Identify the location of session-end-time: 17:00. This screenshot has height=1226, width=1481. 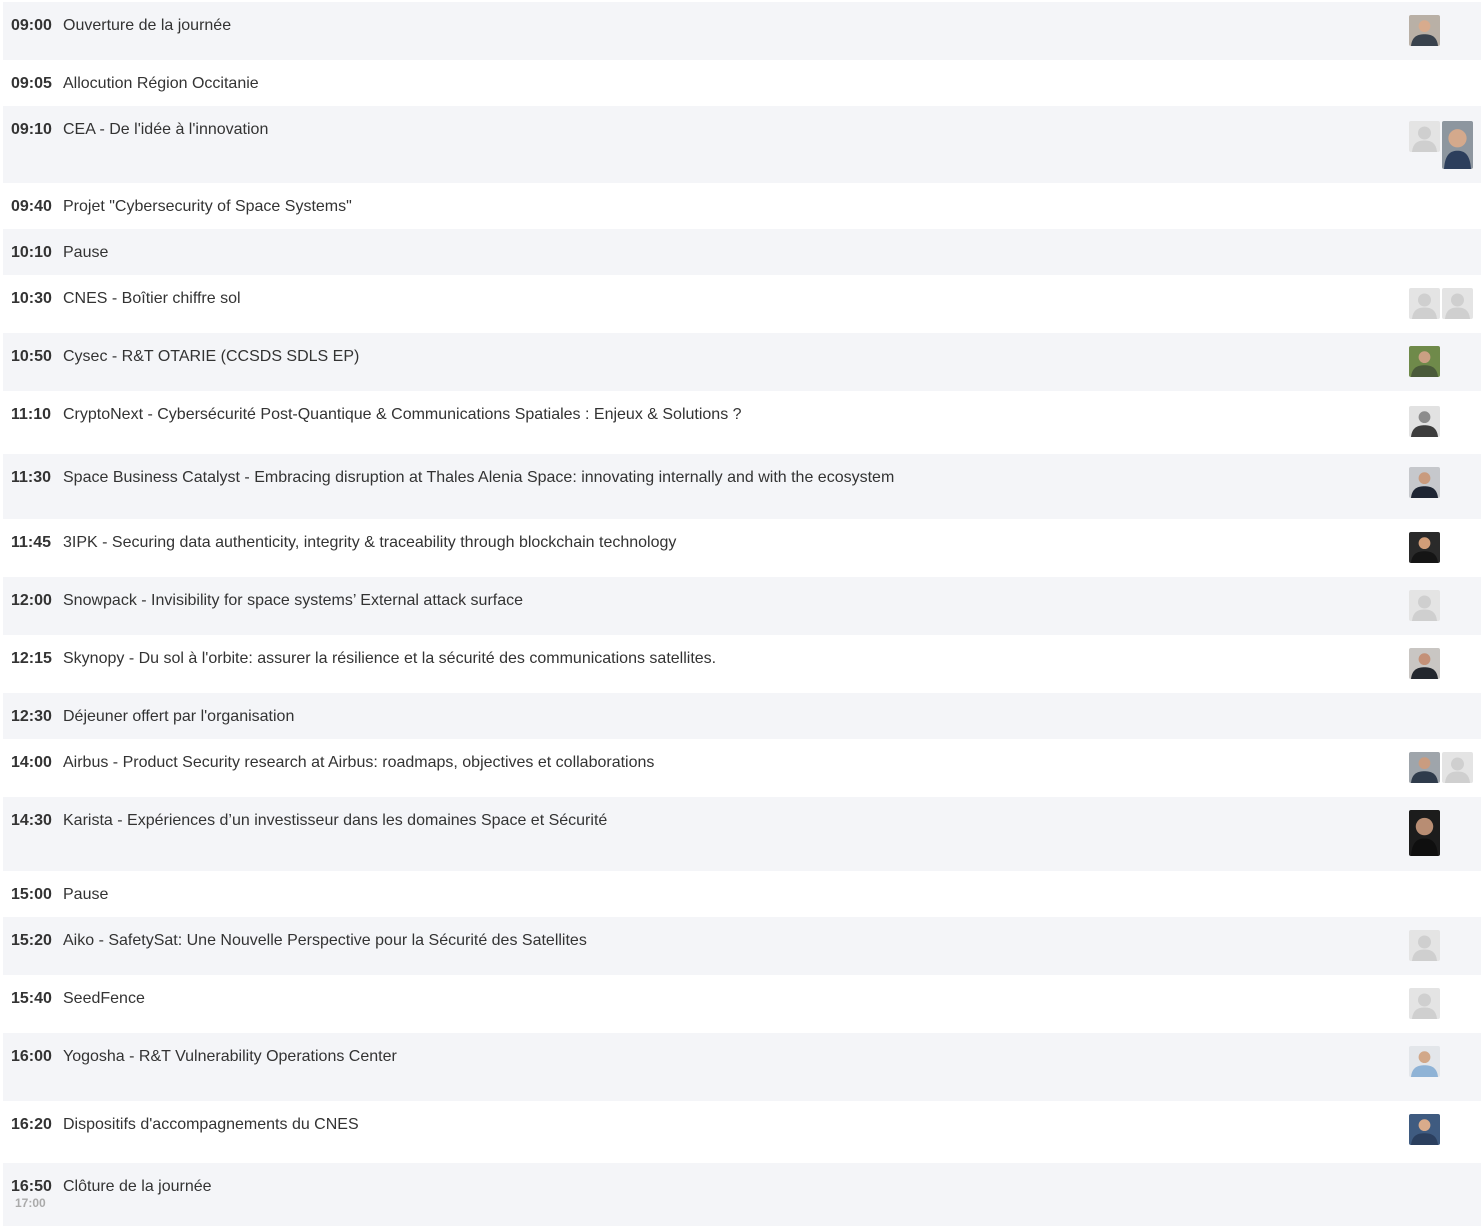
(30, 1203).